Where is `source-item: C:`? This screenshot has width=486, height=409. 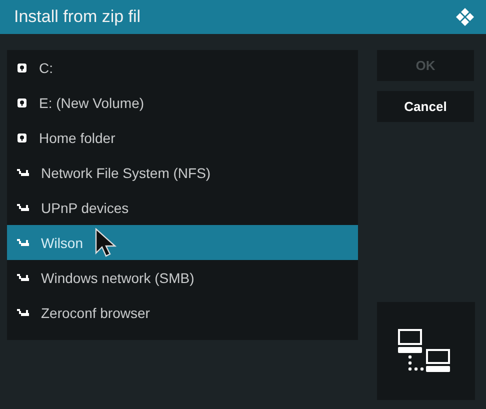
source-item: C: is located at coordinates (182, 67).